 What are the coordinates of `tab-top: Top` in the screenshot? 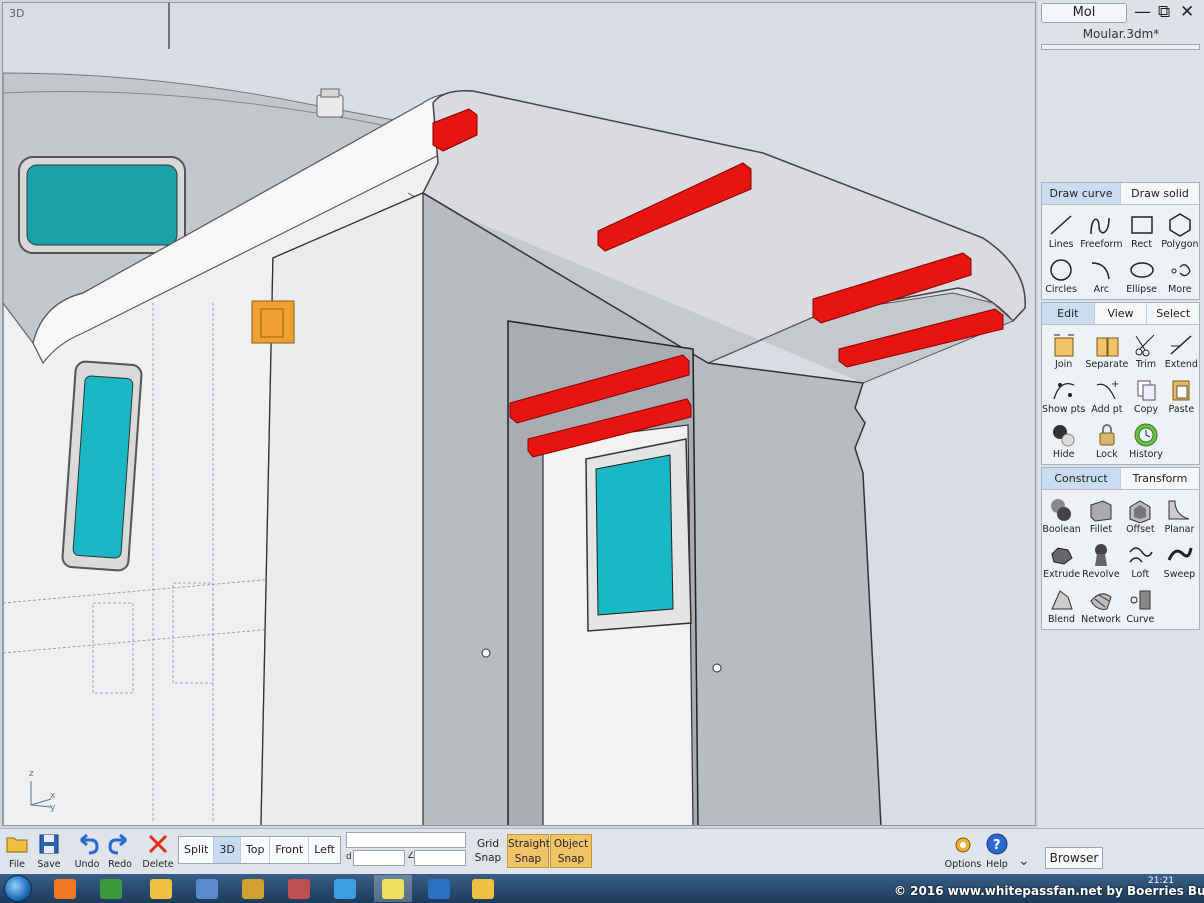 It's located at (256, 850).